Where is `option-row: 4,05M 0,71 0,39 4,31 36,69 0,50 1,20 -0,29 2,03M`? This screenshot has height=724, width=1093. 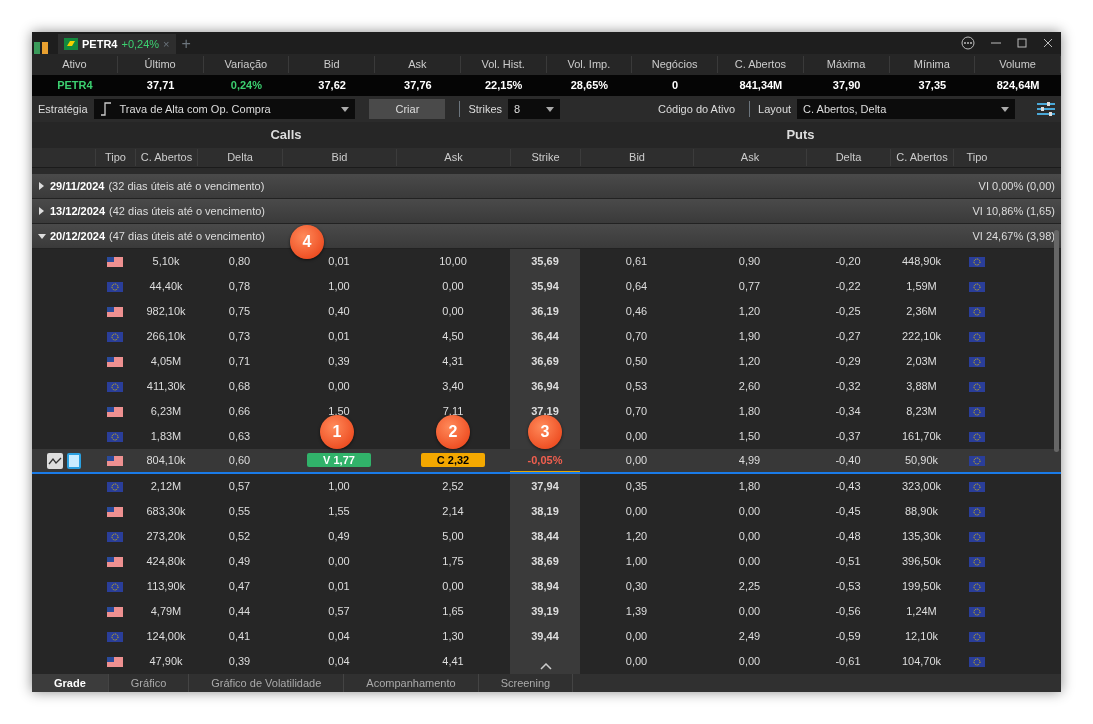
option-row: 4,05M 0,71 0,39 4,31 36,69 0,50 1,20 -0,29 2,03M is located at coordinates (546, 361).